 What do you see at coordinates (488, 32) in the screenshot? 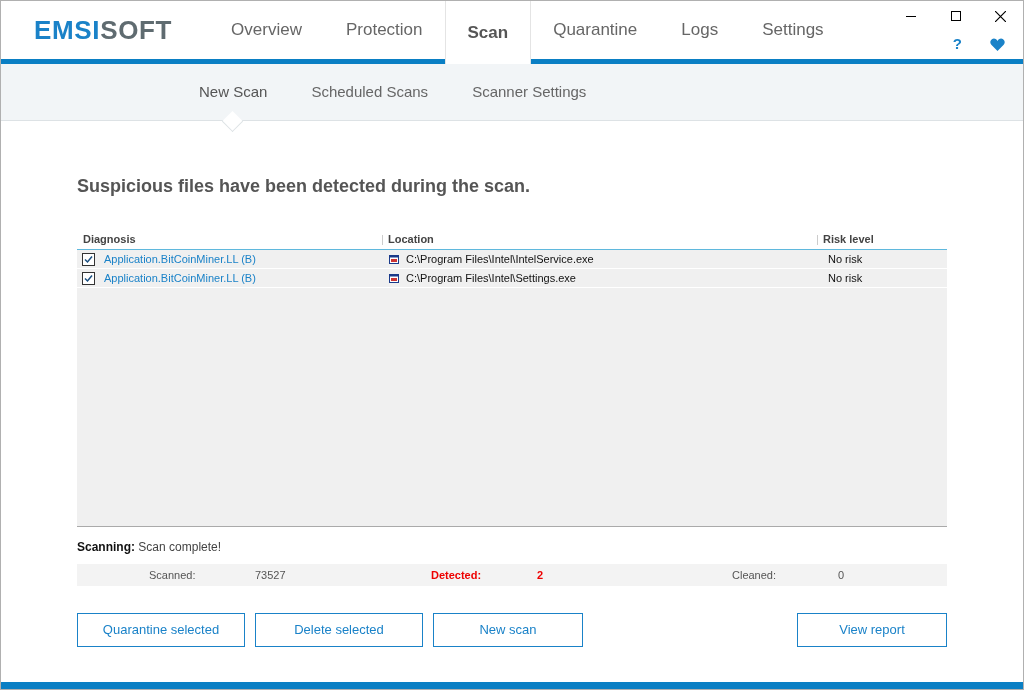
I see `nav-tab: Scan` at bounding box center [488, 32].